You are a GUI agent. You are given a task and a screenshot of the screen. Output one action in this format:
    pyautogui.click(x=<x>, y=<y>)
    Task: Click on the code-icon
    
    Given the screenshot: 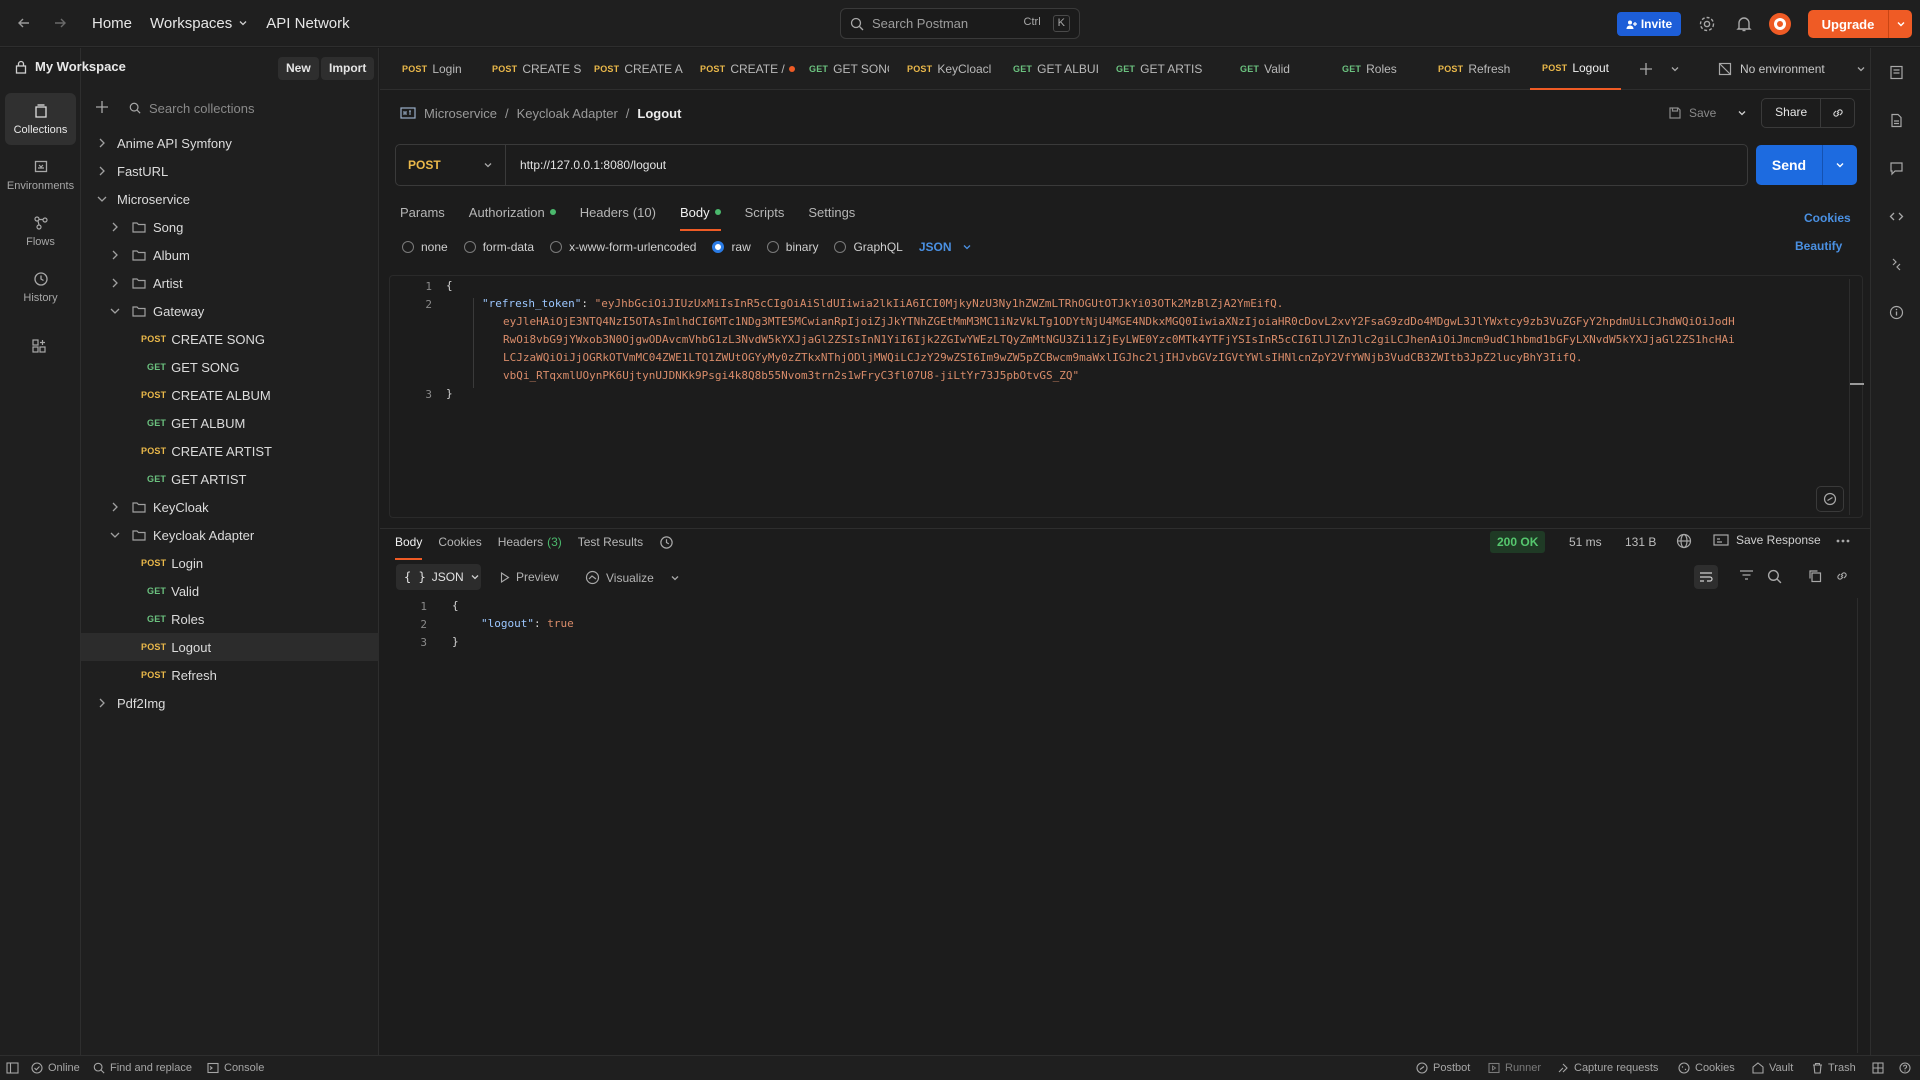 What is the action you would take?
    pyautogui.click(x=1896, y=216)
    